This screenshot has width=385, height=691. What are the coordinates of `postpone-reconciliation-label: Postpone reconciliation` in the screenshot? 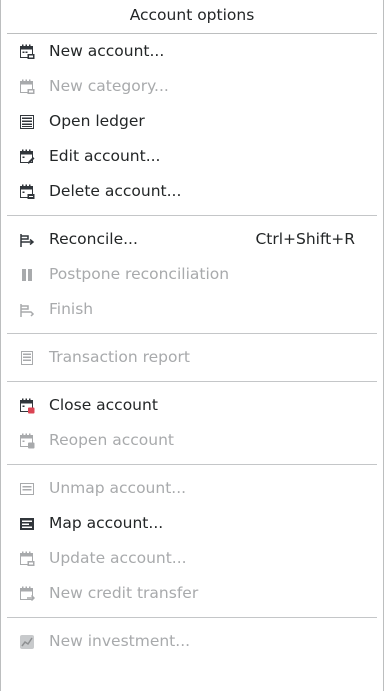 It's located at (139, 274).